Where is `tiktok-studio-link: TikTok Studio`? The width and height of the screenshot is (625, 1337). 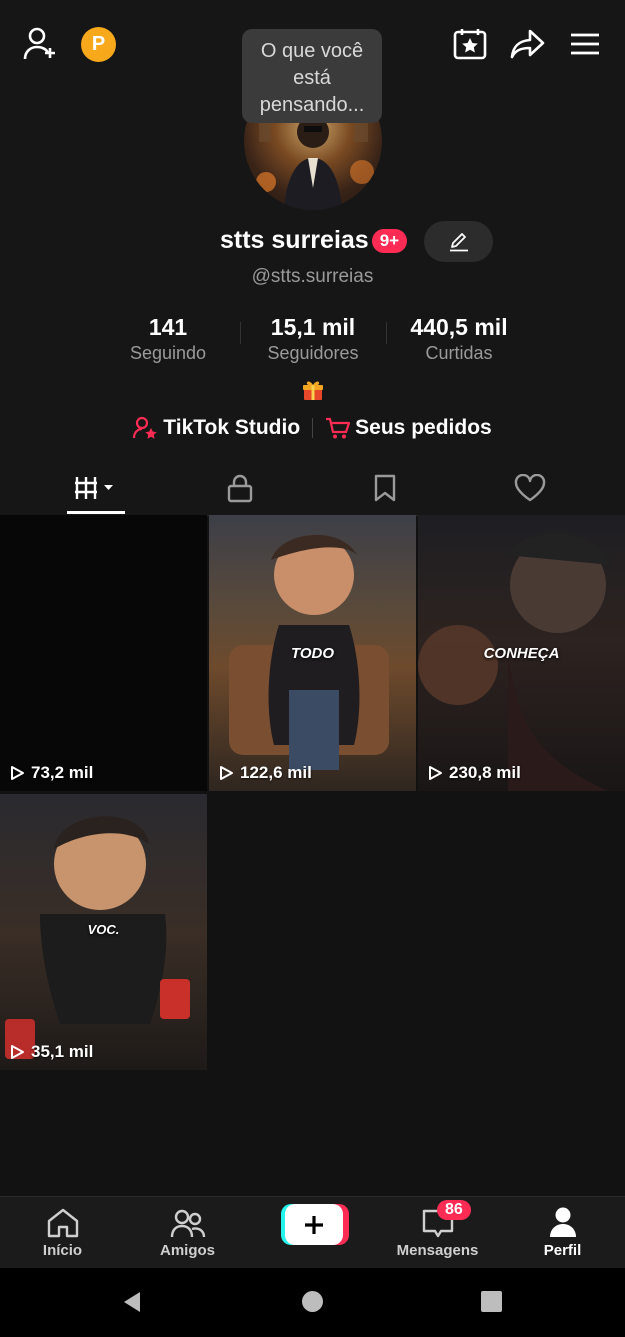 tiktok-studio-link: TikTok Studio is located at coordinates (216, 428).